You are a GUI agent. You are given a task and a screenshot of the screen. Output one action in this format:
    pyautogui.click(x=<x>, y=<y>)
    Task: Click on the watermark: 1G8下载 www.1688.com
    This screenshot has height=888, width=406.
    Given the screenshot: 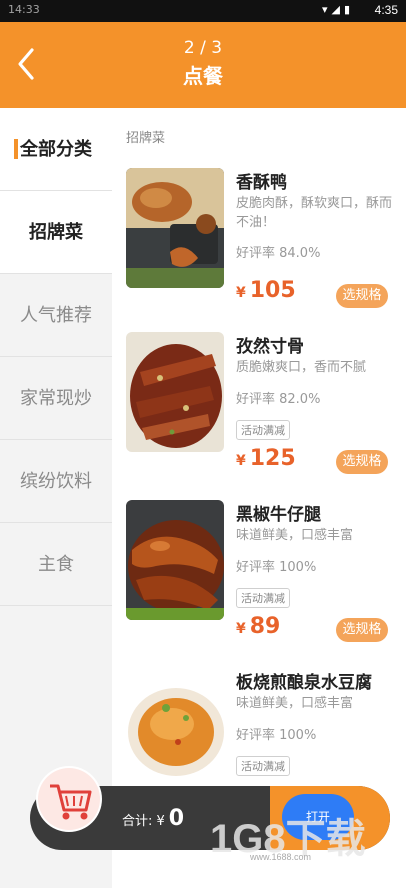 What is the action you would take?
    pyautogui.click(x=288, y=835)
    